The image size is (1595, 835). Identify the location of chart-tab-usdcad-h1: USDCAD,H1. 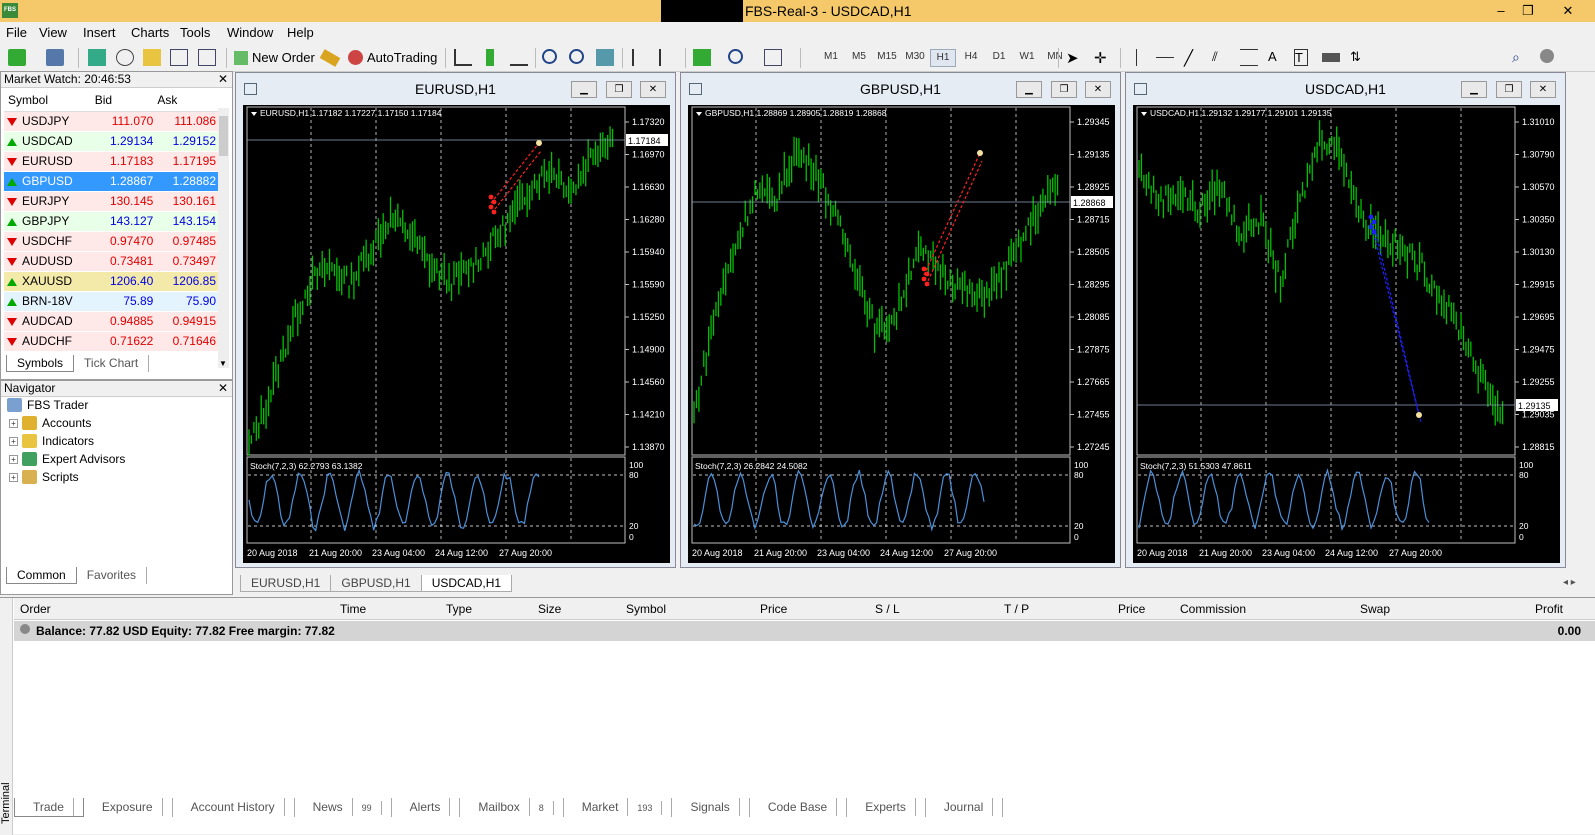
(466, 583).